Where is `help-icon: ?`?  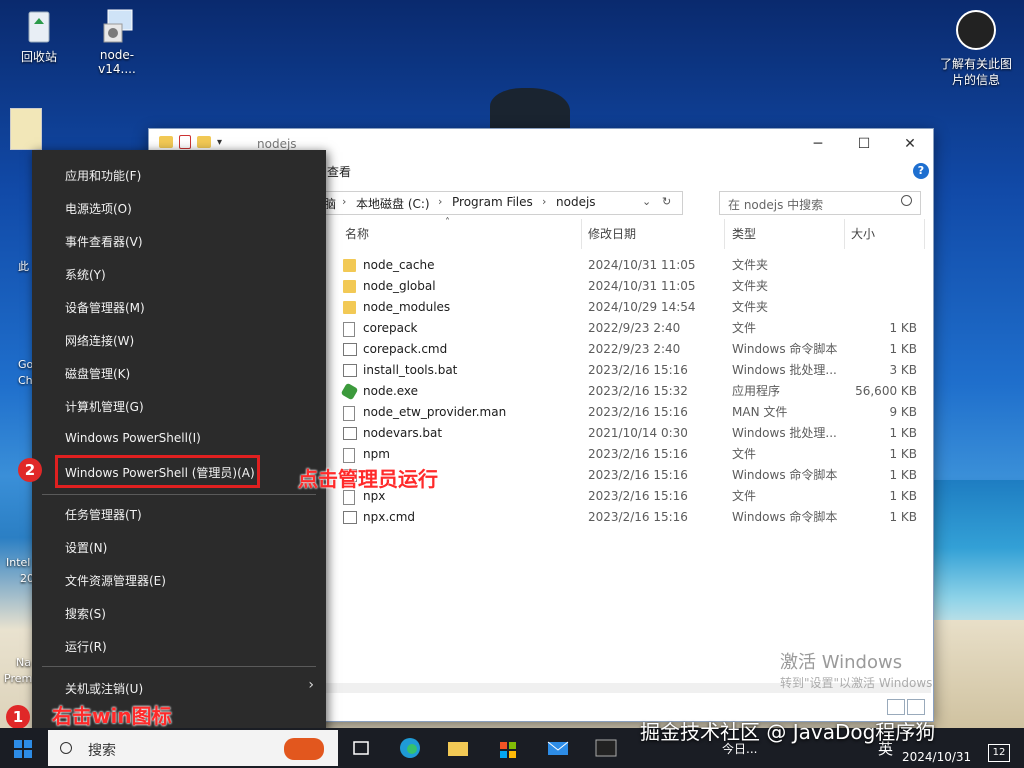
help-icon: ? is located at coordinates (921, 171).